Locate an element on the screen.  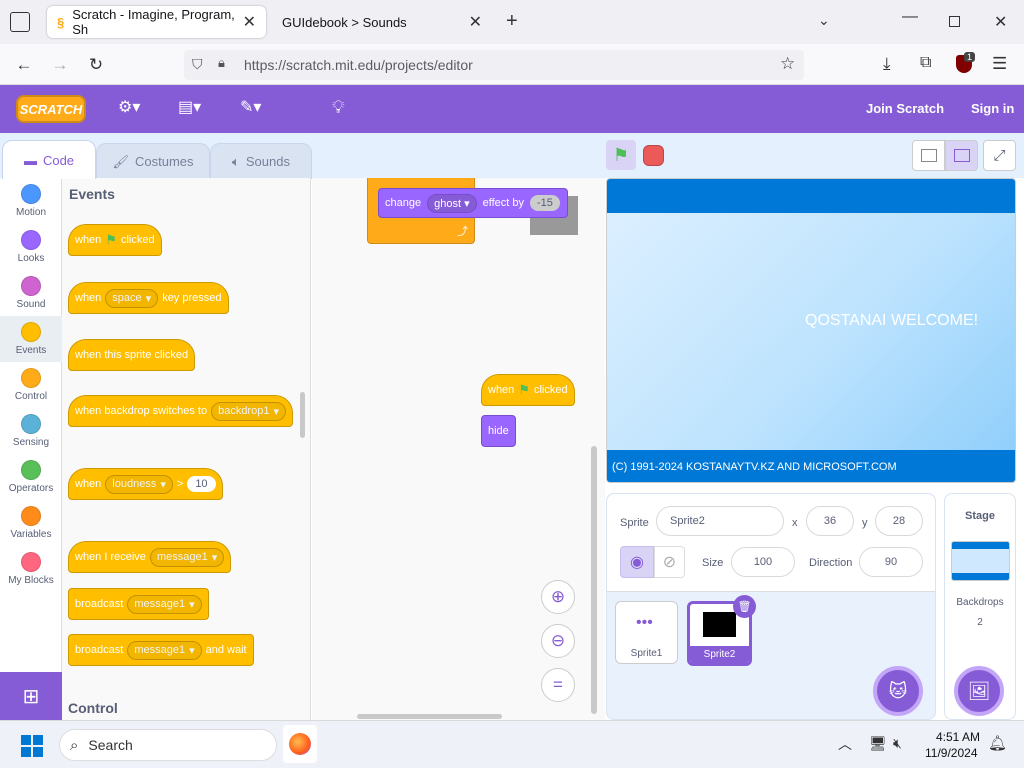
backdrop-thumbnail is located at coordinates (980, 561).